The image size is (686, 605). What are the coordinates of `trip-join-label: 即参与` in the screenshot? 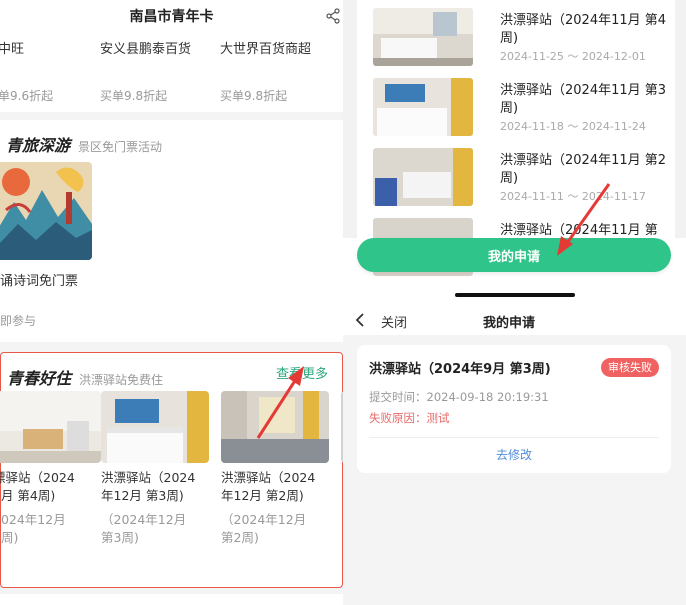 It's located at (18, 320).